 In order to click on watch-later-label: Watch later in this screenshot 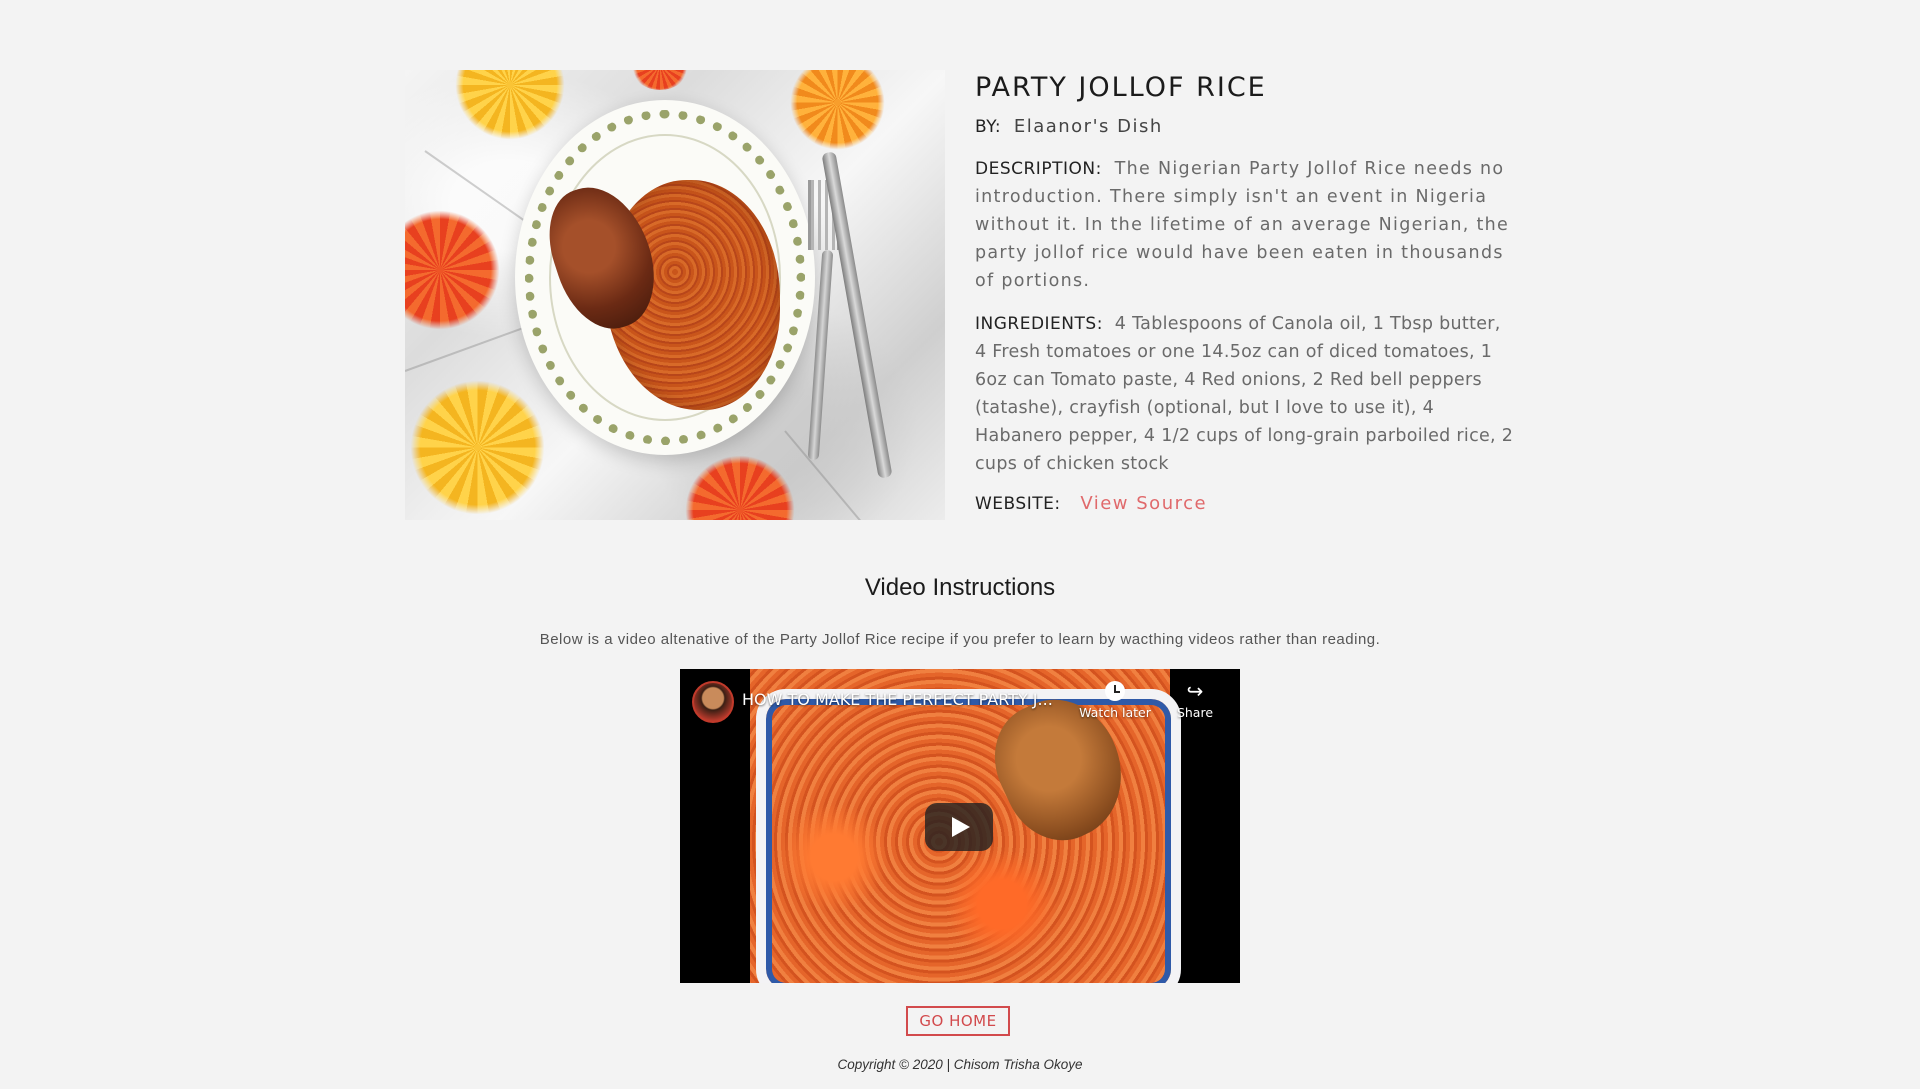, I will do `click(1115, 712)`.